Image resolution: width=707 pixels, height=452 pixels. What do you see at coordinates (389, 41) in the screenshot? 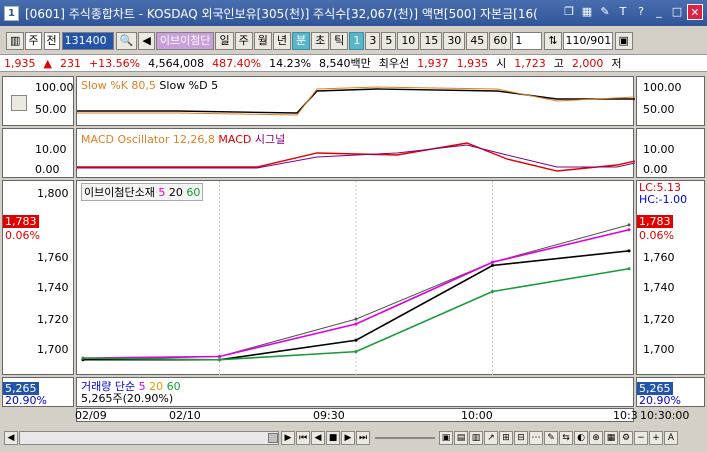
I see `minute-tab: 5` at bounding box center [389, 41].